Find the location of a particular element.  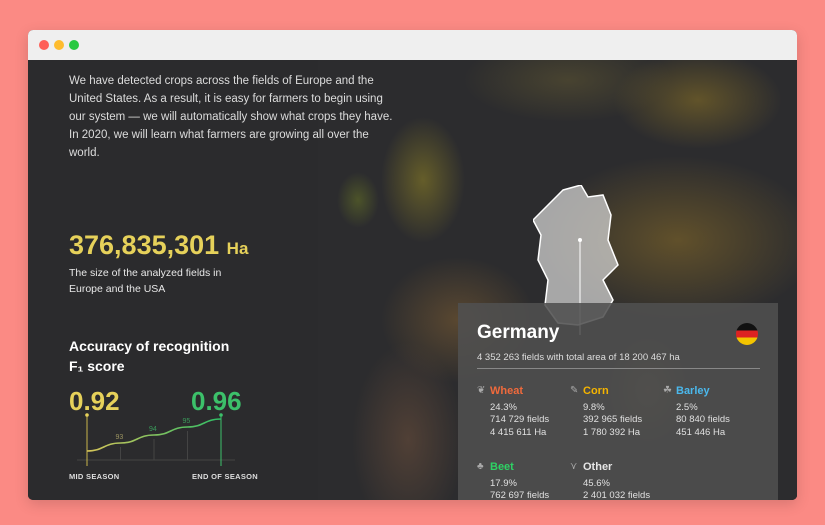

chart-point-label: 93 is located at coordinates (120, 437).